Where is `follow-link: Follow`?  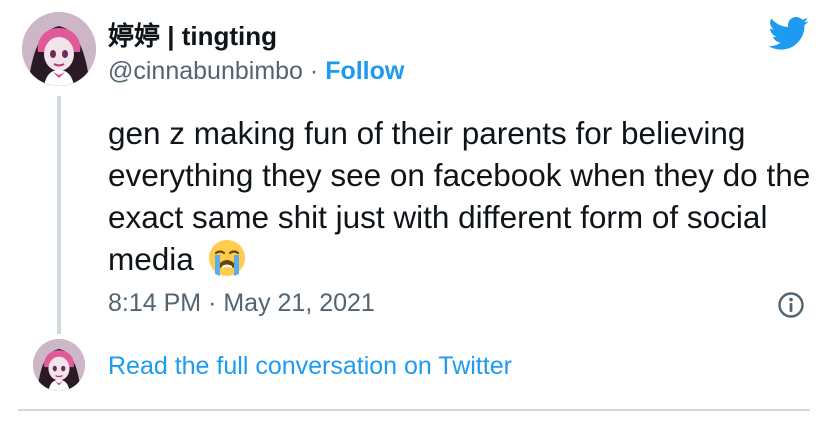
follow-link: Follow is located at coordinates (364, 71).